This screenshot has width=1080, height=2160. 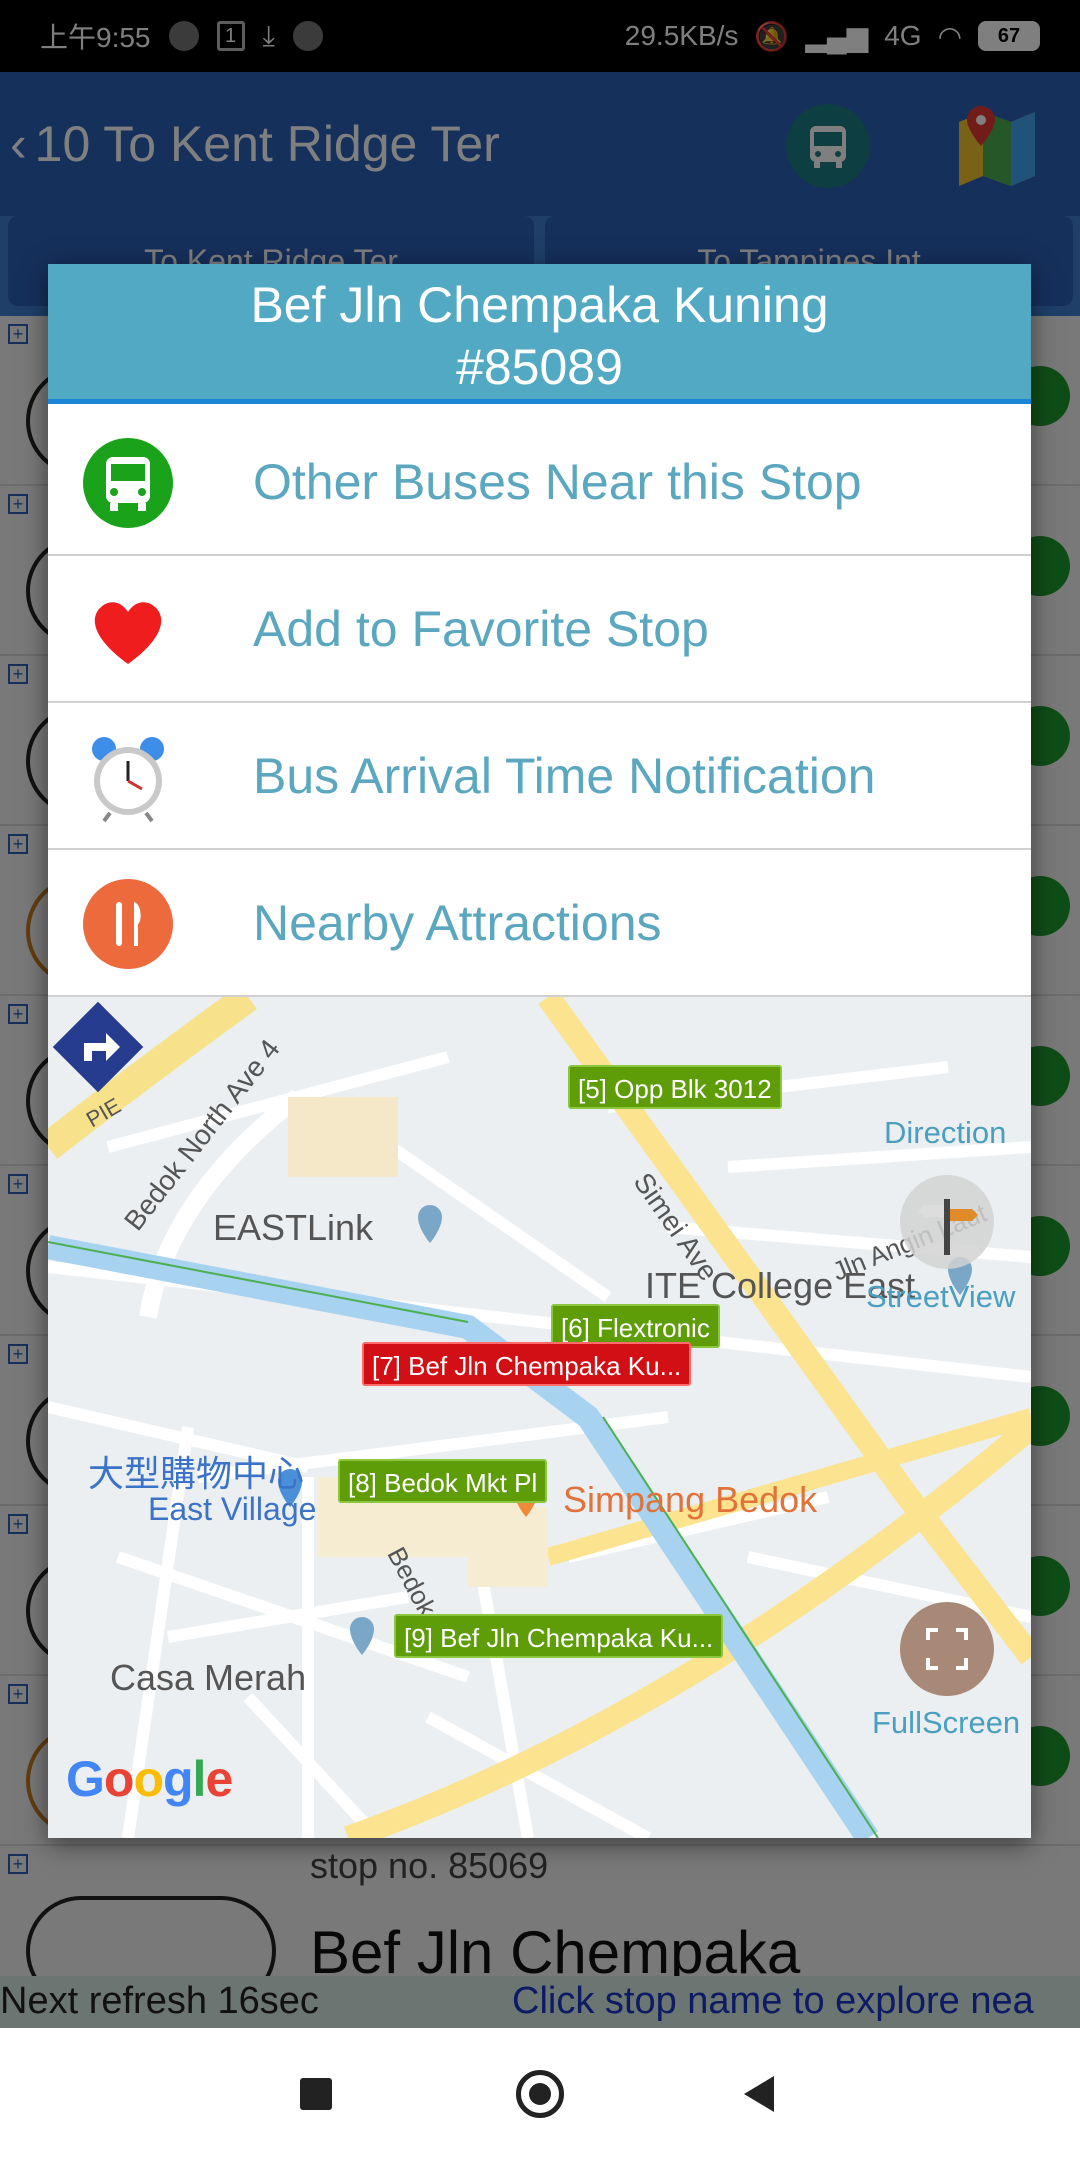 What do you see at coordinates (196, 1473) in the screenshot?
I see `map-label-east-village-cn: 大型購物中心` at bounding box center [196, 1473].